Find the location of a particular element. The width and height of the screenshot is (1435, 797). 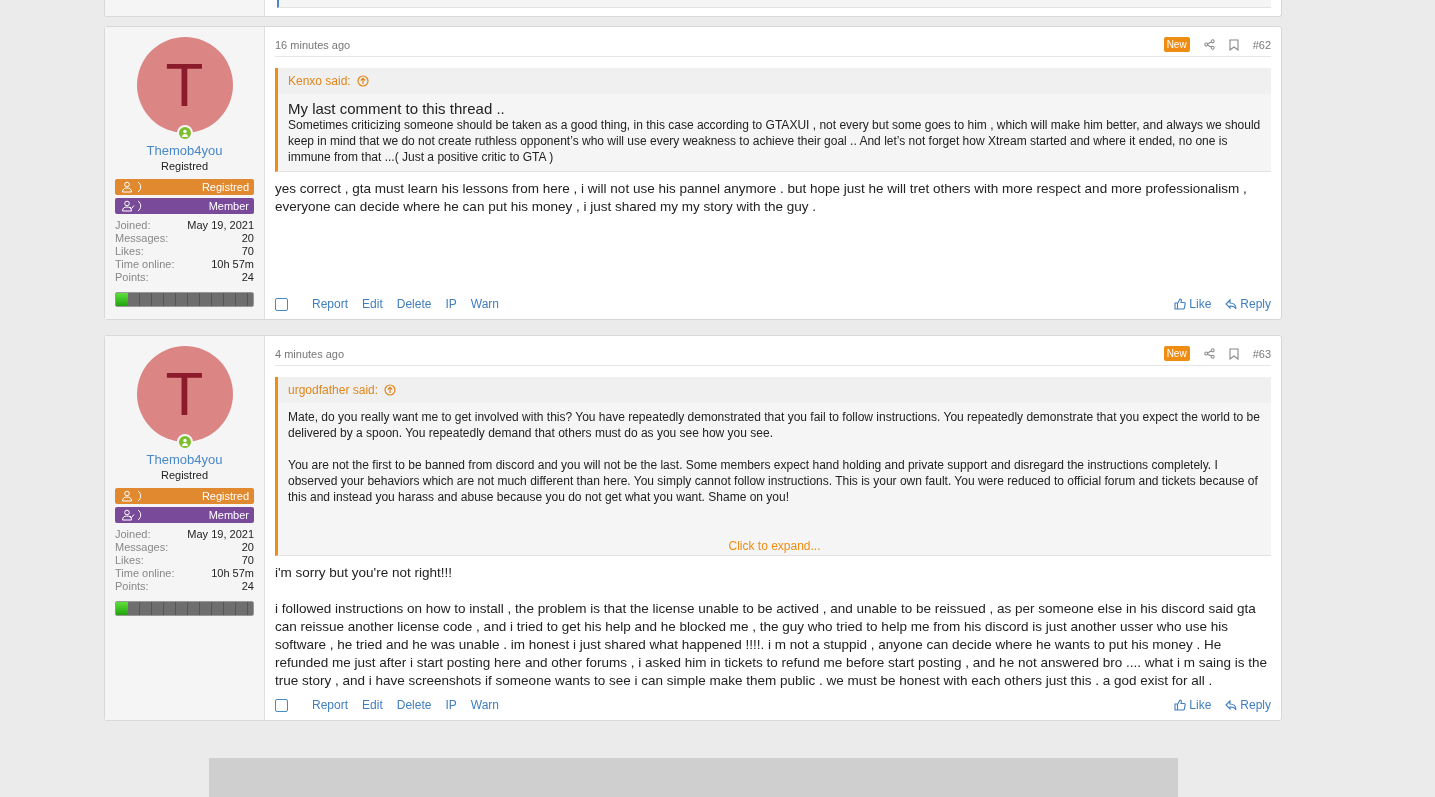

quote-heading: My last comment to this thread .. is located at coordinates (397, 108).